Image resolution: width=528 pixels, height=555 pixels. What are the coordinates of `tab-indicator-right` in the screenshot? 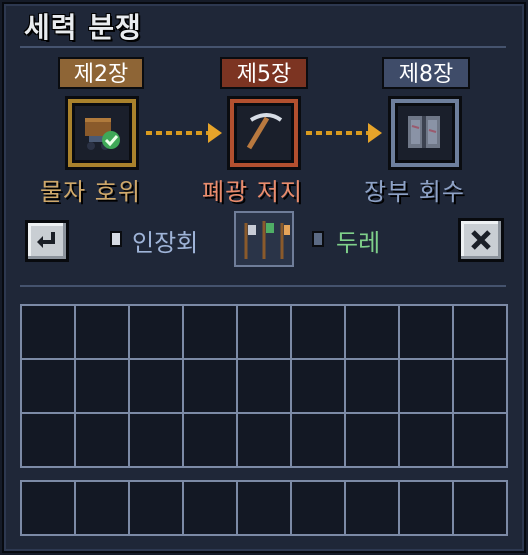 It's located at (318, 239).